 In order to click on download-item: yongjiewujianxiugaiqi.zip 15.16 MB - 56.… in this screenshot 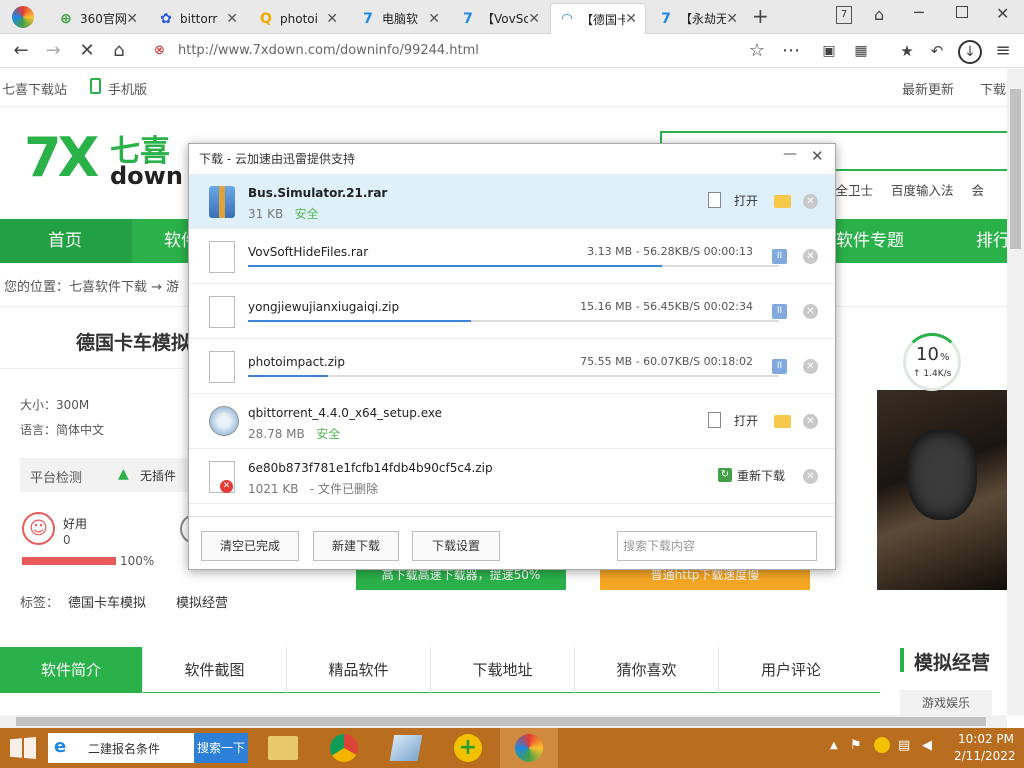, I will do `click(512, 311)`.